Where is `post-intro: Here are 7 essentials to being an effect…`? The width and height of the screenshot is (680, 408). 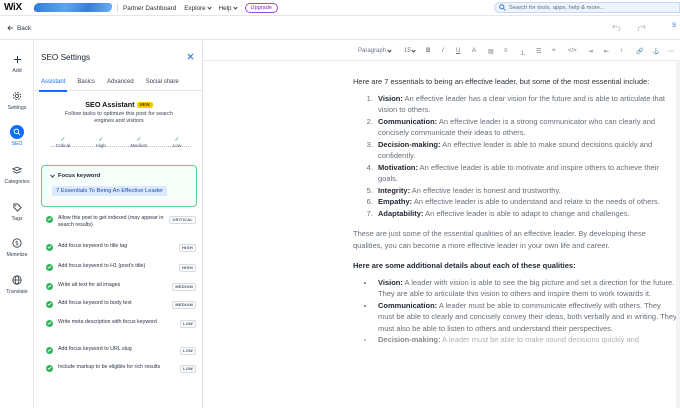
post-intro: Here are 7 essentials to being an effect… is located at coordinates (501, 81).